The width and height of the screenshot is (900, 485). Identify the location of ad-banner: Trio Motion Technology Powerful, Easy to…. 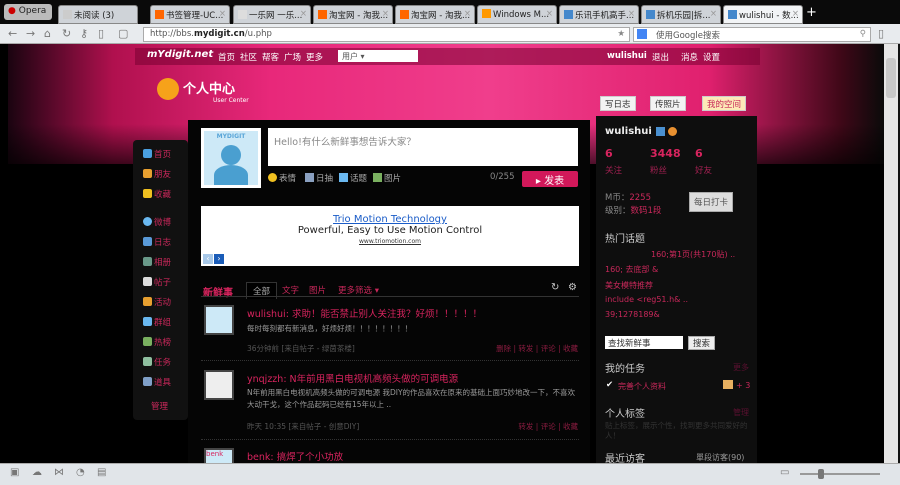
(390, 236).